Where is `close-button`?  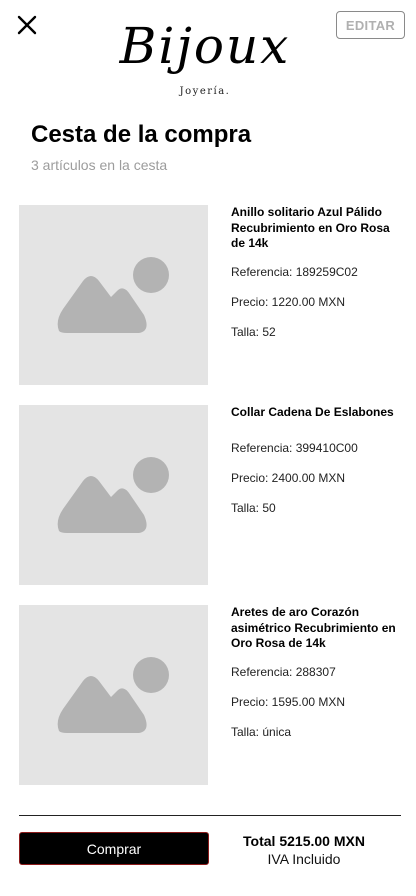
close-button is located at coordinates (27, 25).